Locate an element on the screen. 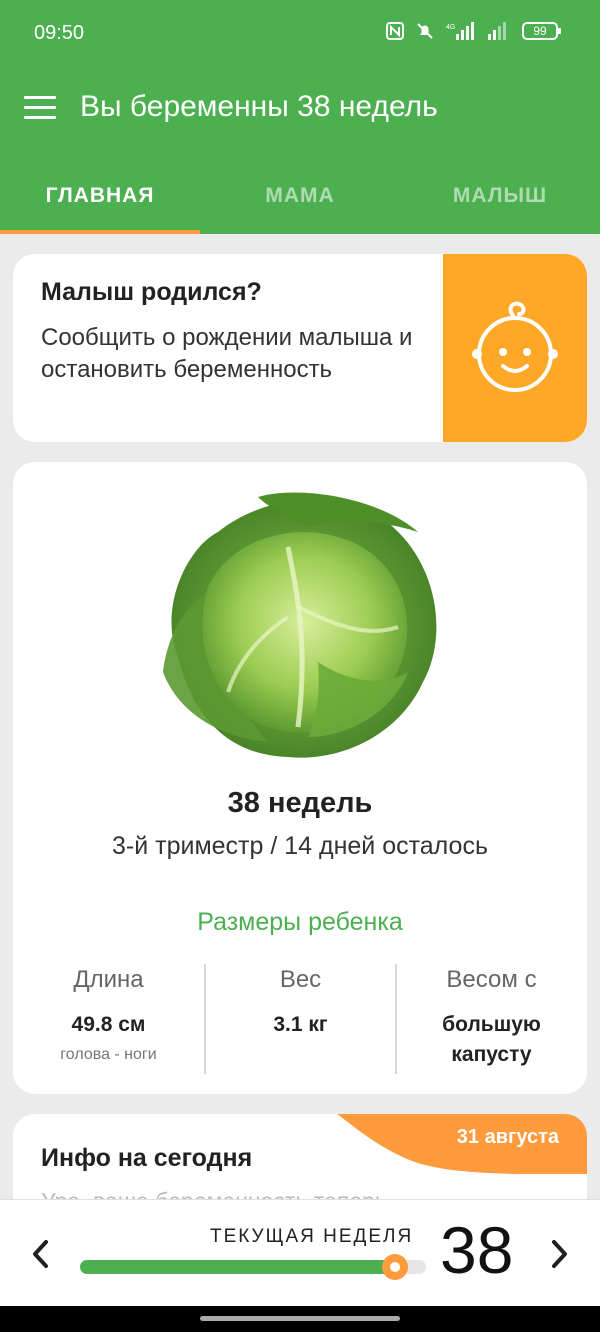 Image resolution: width=600 pixels, height=1332 pixels. metric-weight: Вес 3.1 кг is located at coordinates (299, 1019).